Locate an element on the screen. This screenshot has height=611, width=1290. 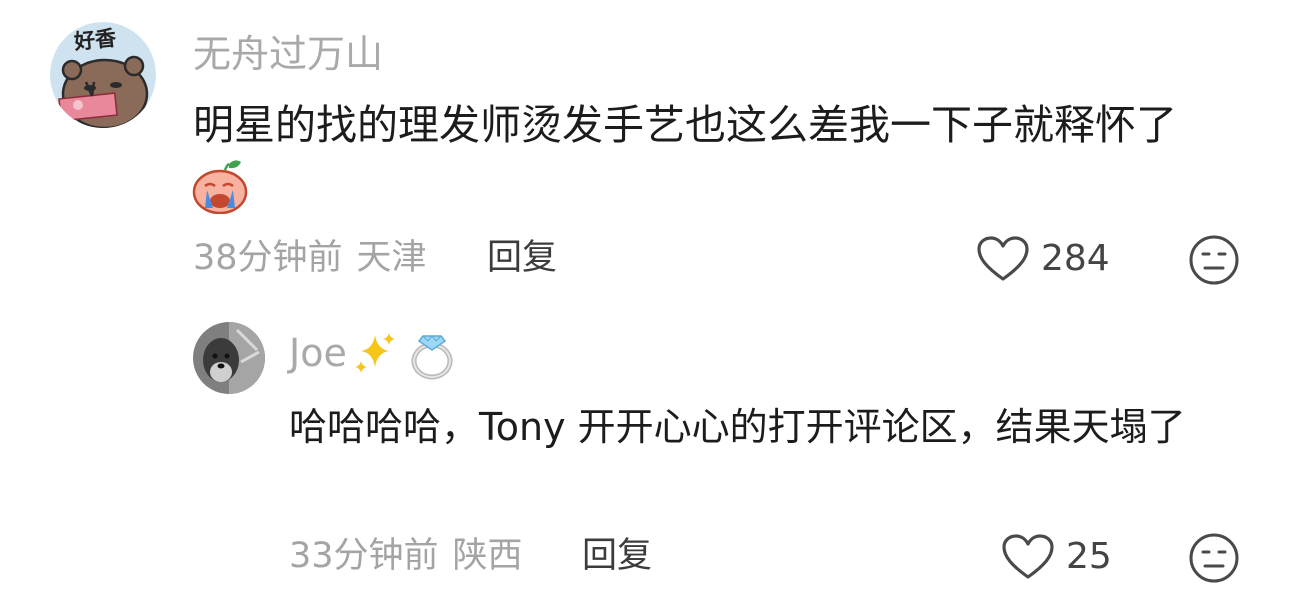
dog-photo-avatar is located at coordinates (229, 358).